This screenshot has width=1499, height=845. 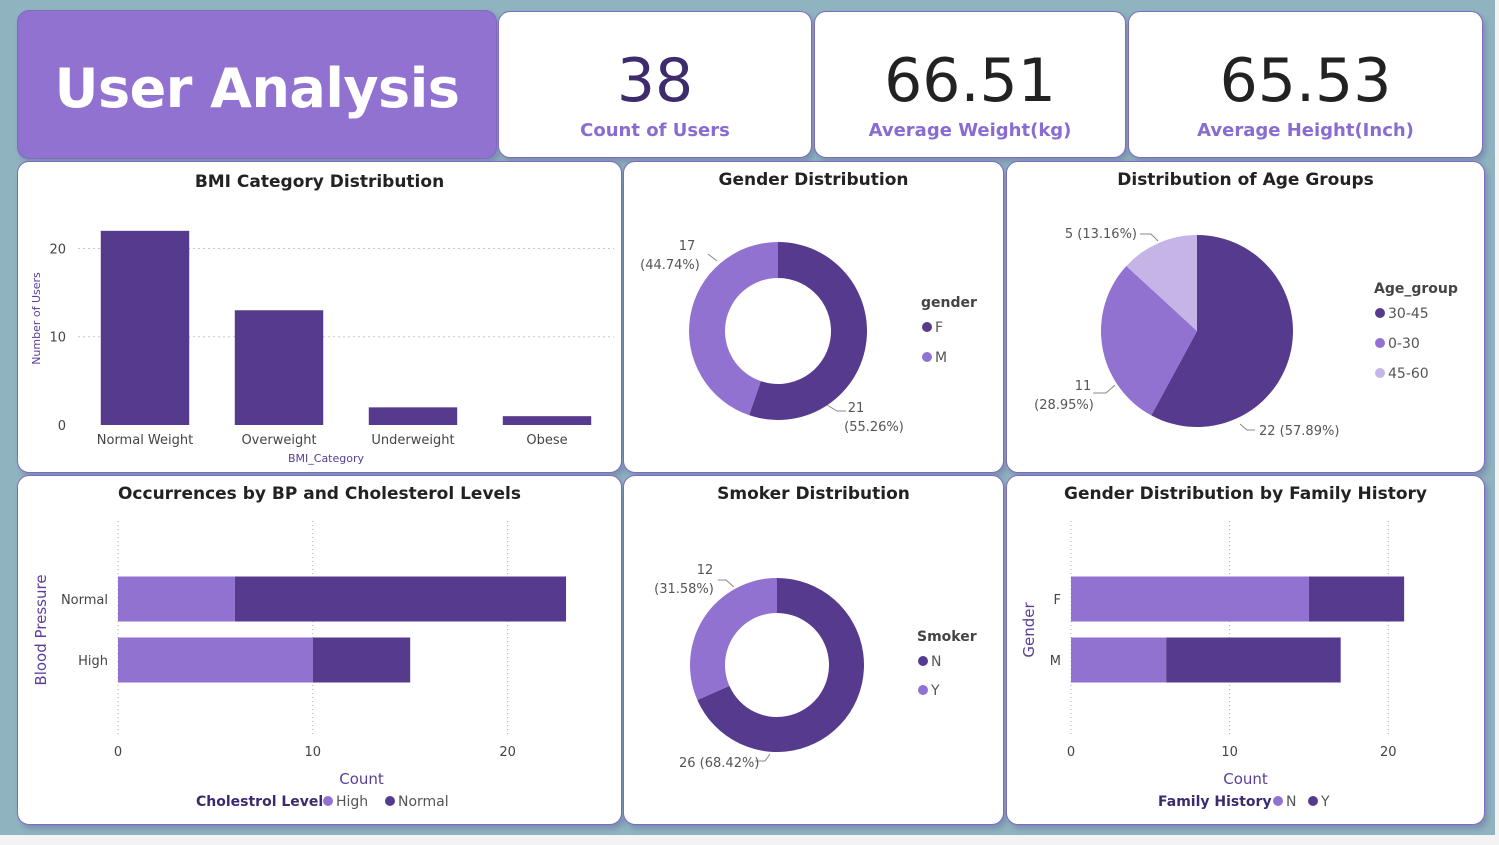 I want to click on kpi-card-users: 38 Count of Users, so click(x=655, y=84).